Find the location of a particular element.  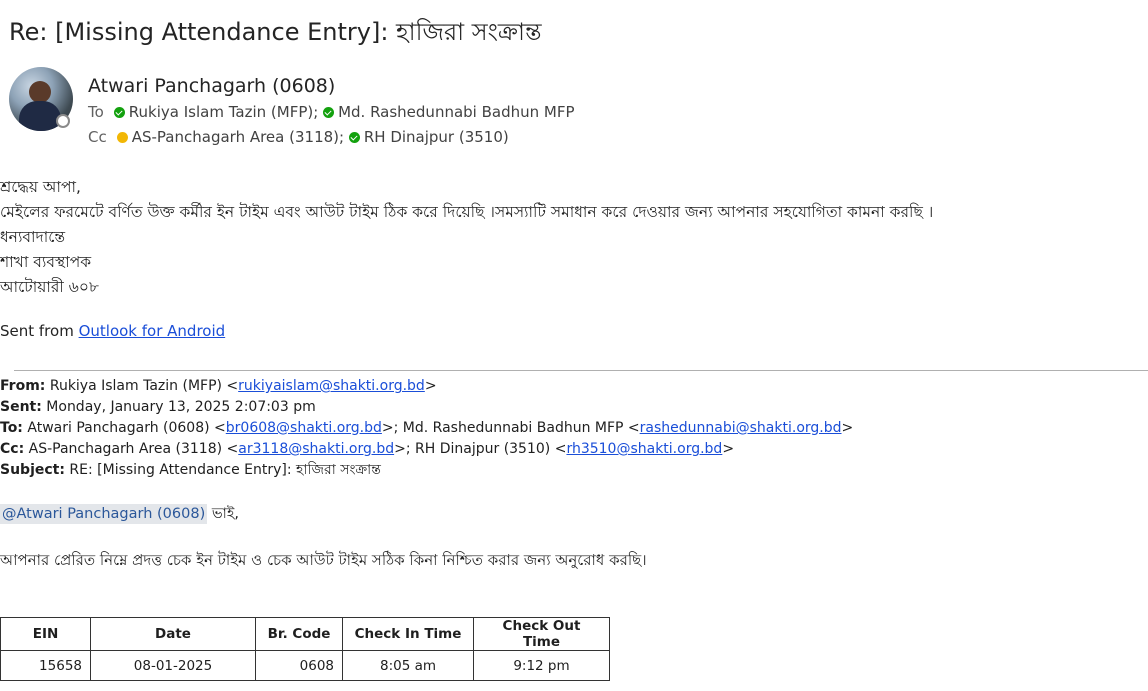

table-cell: 08-01-2025 is located at coordinates (173, 665).